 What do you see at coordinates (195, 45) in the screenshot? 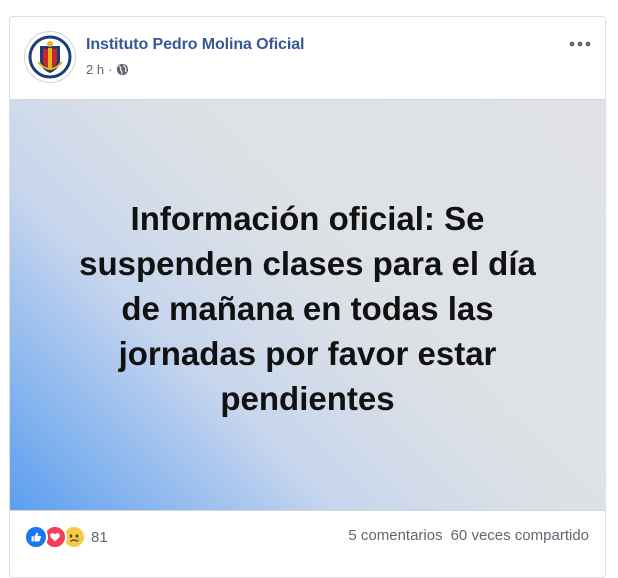
I see `page-name-link: Instituto Pedro Molina Oficial` at bounding box center [195, 45].